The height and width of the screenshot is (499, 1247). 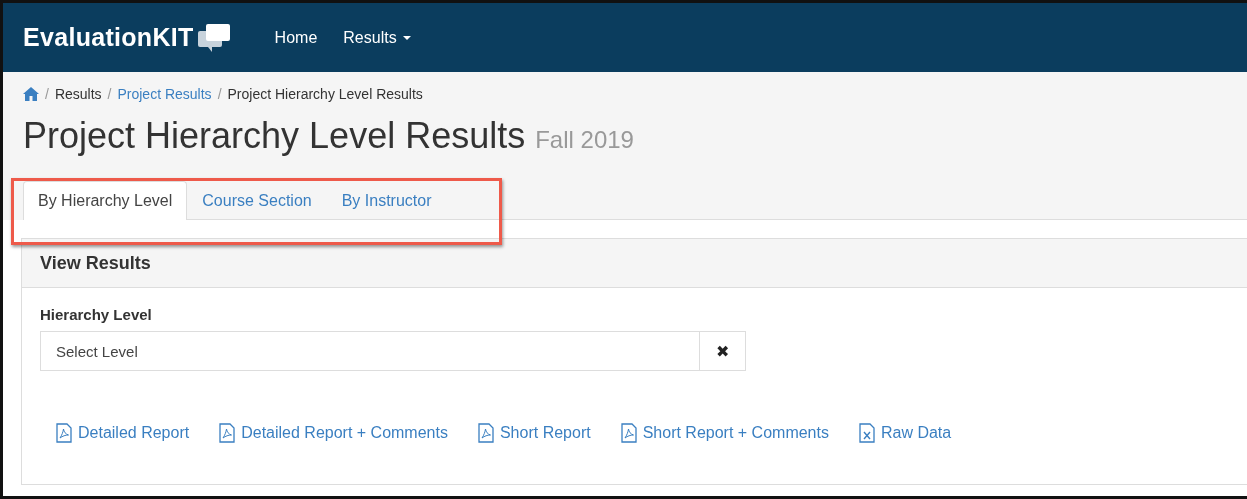 What do you see at coordinates (257, 200) in the screenshot?
I see `tab: Course Section` at bounding box center [257, 200].